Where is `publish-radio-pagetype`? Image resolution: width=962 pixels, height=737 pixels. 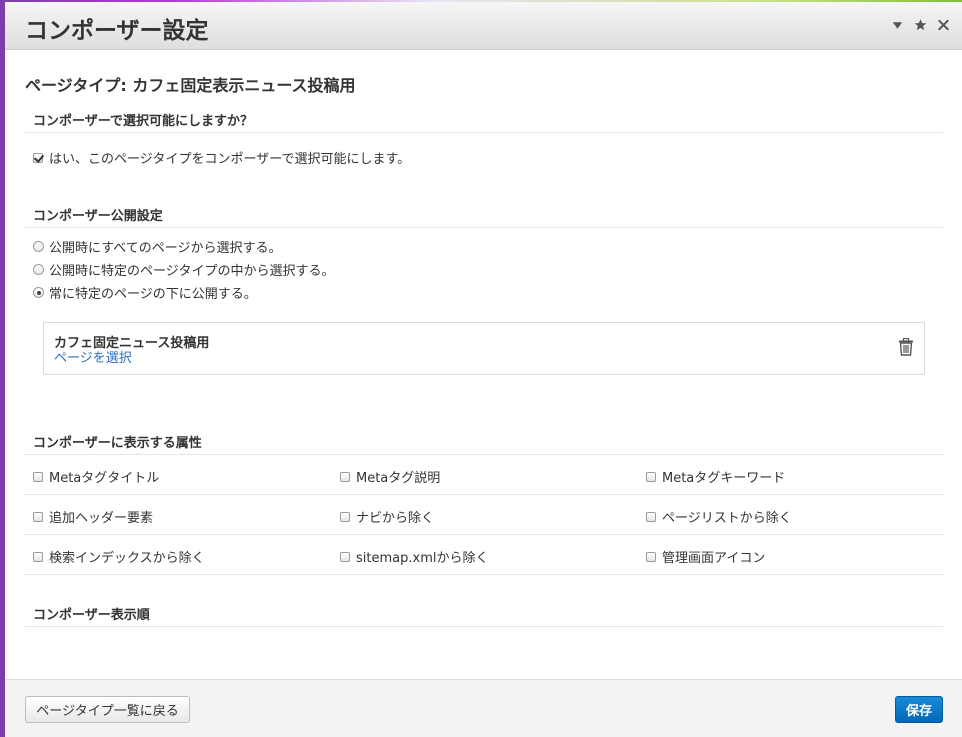
publish-radio-pagetype is located at coordinates (38, 269).